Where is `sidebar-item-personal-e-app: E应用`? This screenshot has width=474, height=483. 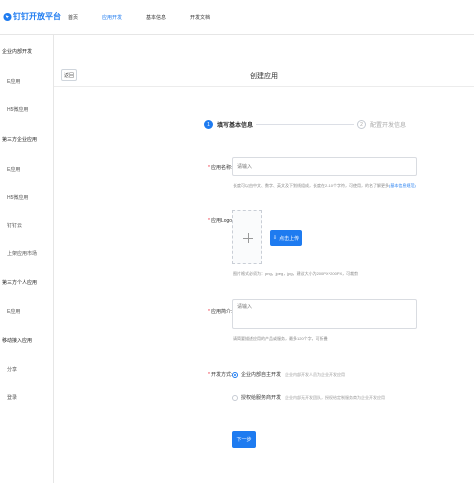
sidebar-item-personal-e-app: E应用 is located at coordinates (13, 311).